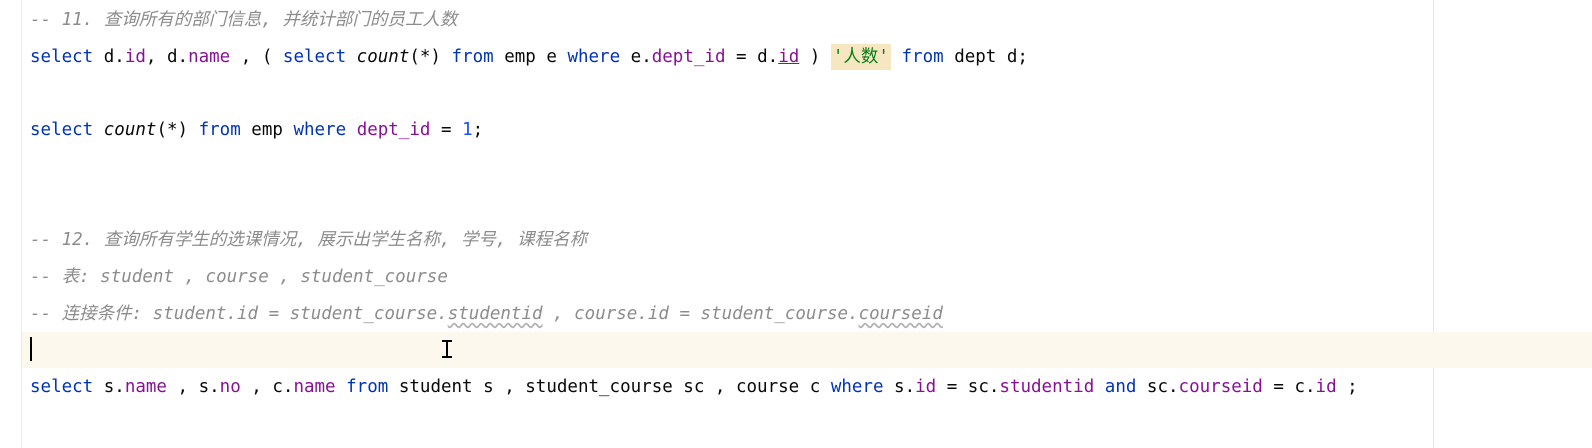 The image size is (1592, 448). I want to click on code-token: emp, so click(267, 130).